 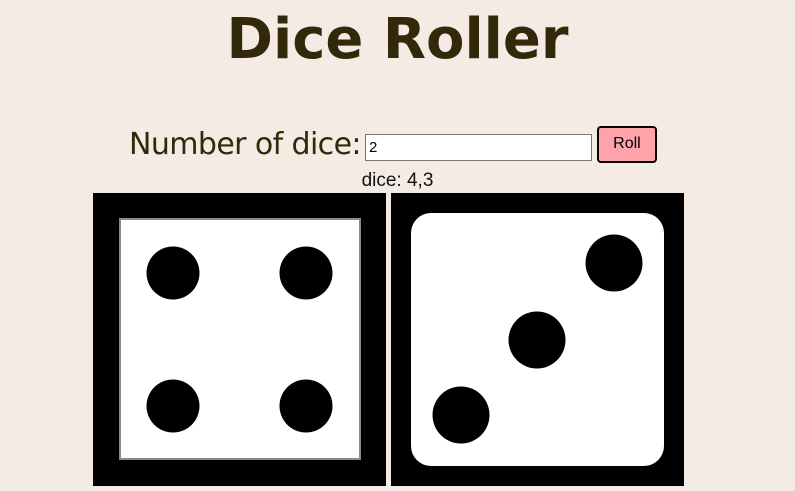 I want to click on page-title: Dice Roller, so click(x=397, y=39).